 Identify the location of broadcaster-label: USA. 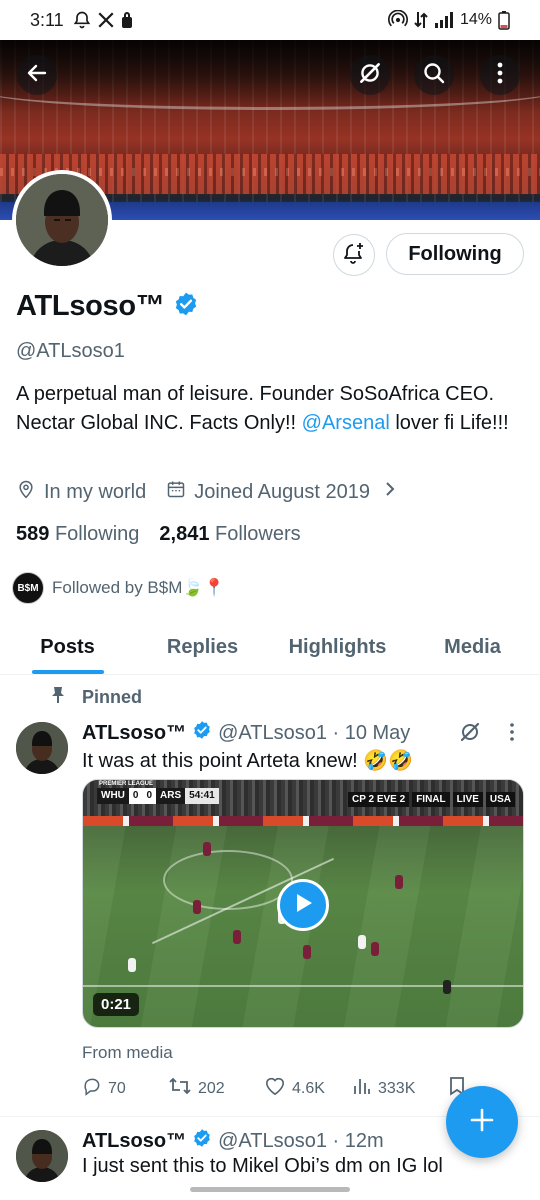
(500, 799).